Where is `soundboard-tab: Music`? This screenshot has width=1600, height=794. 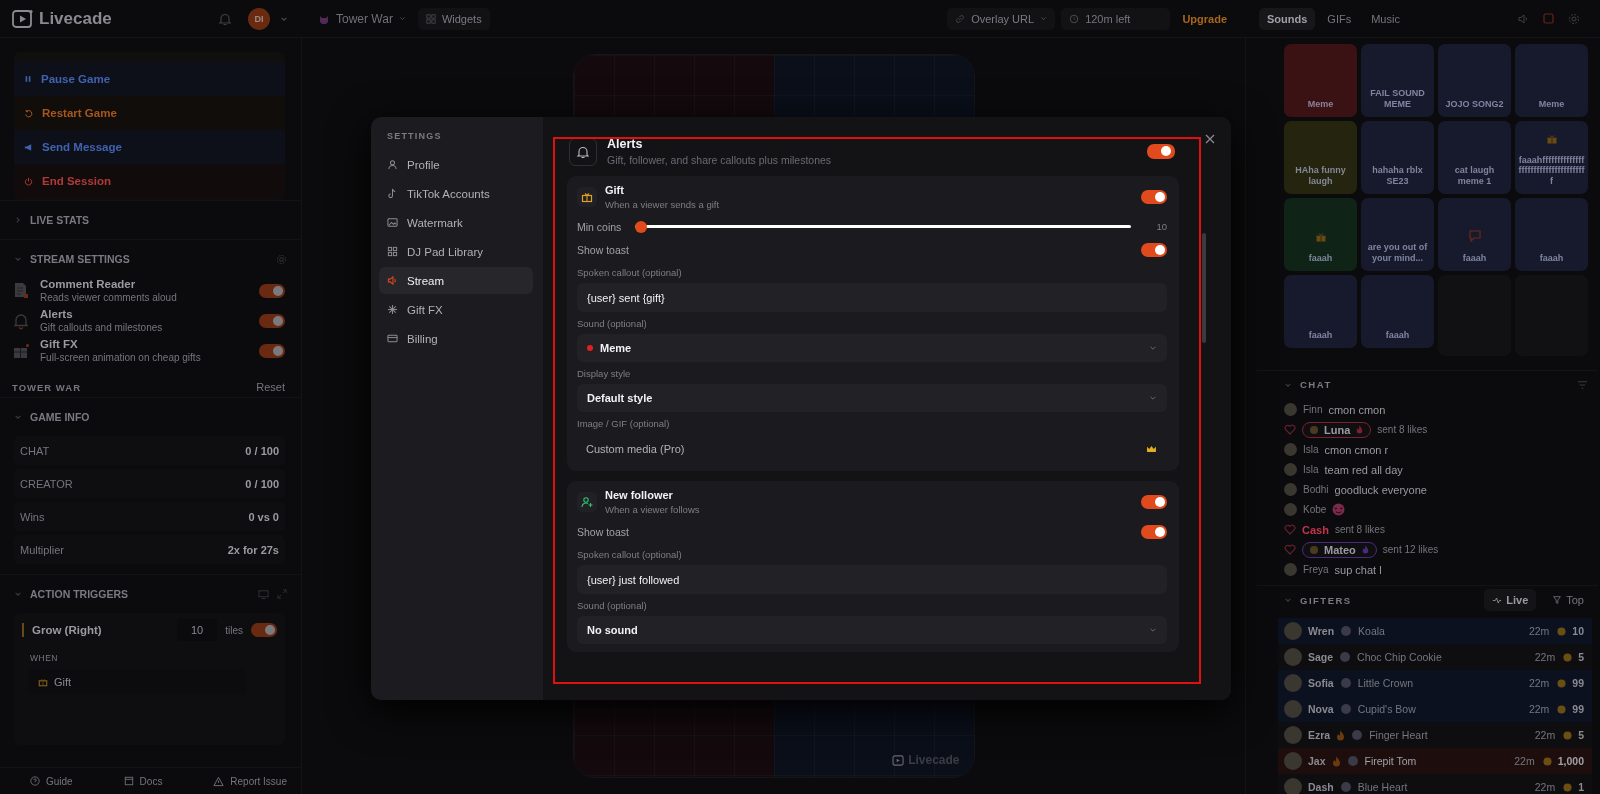 soundboard-tab: Music is located at coordinates (1385, 18).